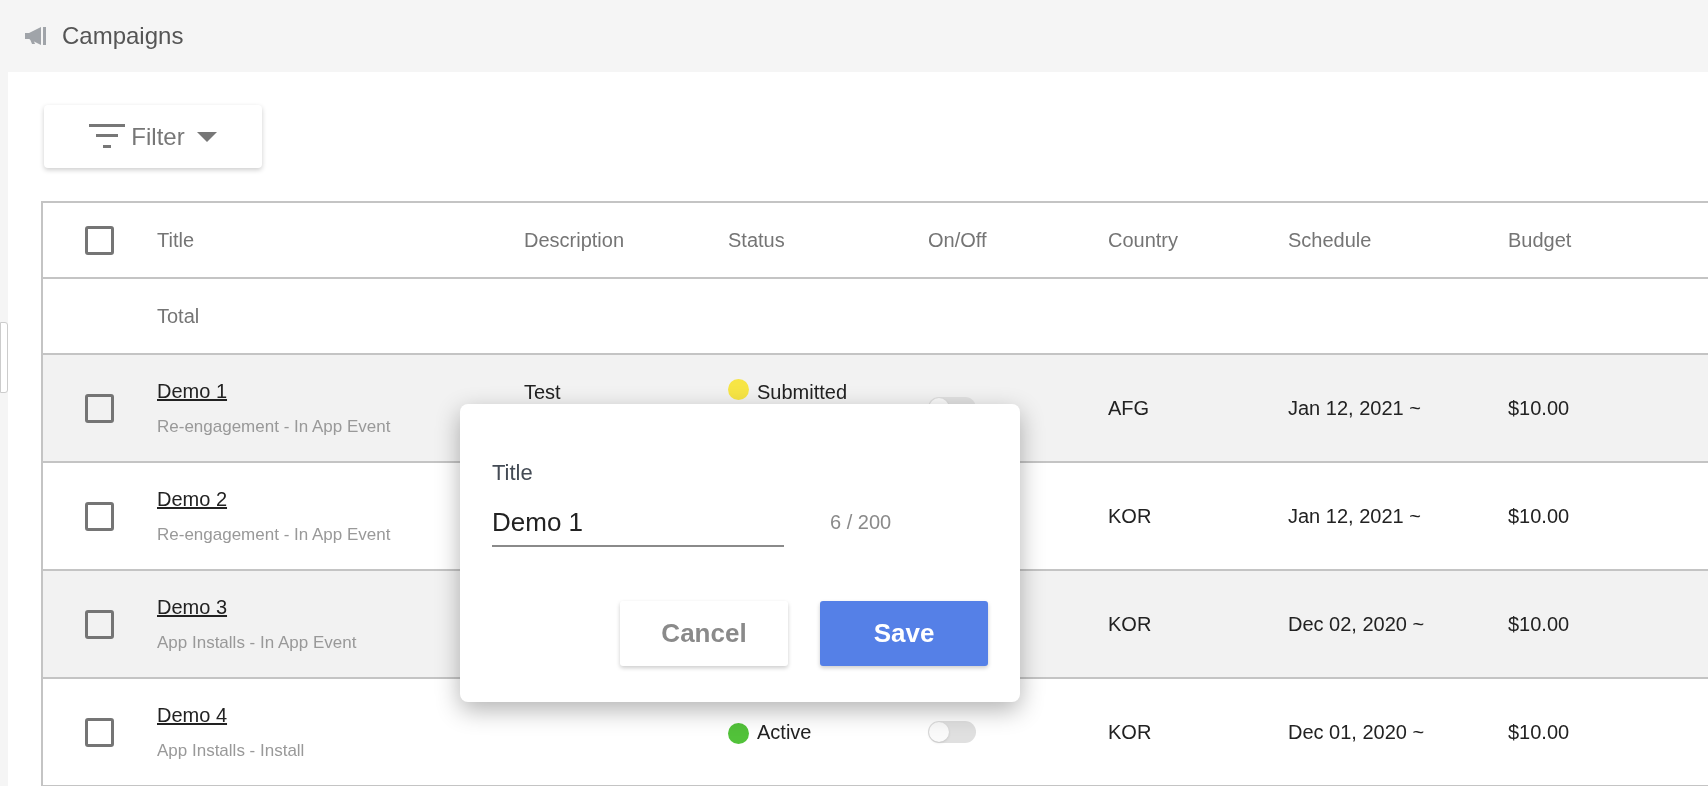  I want to click on schedule-text: Dec 01, 2020 ~, so click(1356, 732).